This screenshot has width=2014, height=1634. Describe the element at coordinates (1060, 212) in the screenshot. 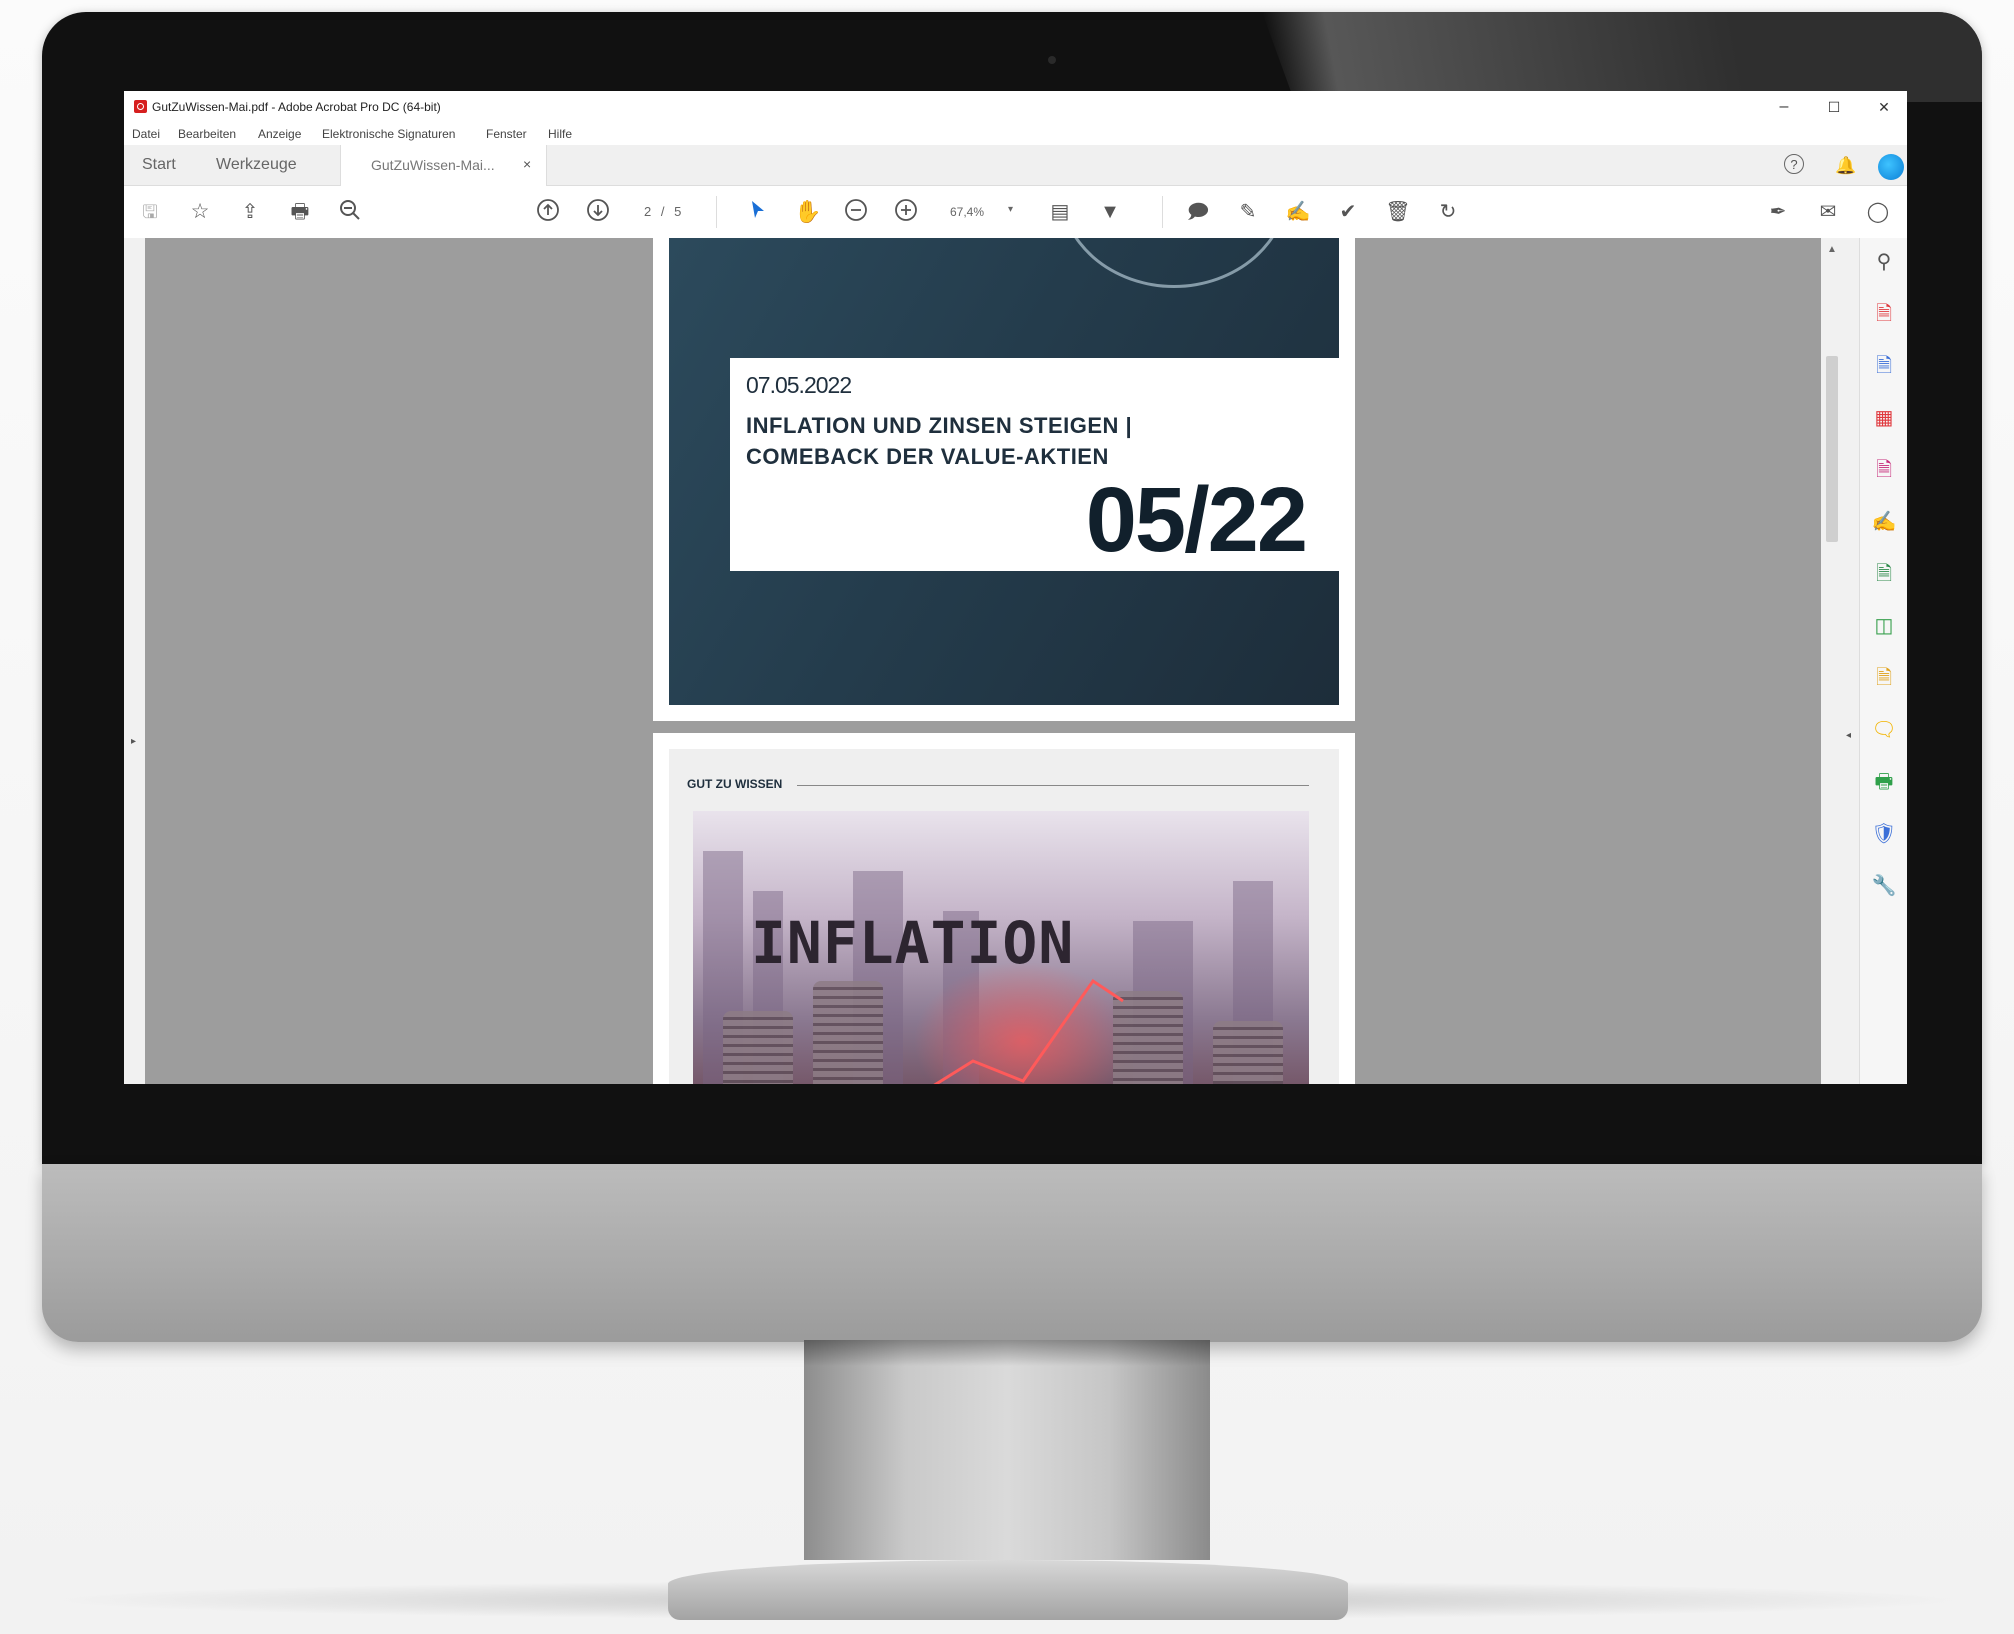

I see `page-display-icon: ▤` at that location.